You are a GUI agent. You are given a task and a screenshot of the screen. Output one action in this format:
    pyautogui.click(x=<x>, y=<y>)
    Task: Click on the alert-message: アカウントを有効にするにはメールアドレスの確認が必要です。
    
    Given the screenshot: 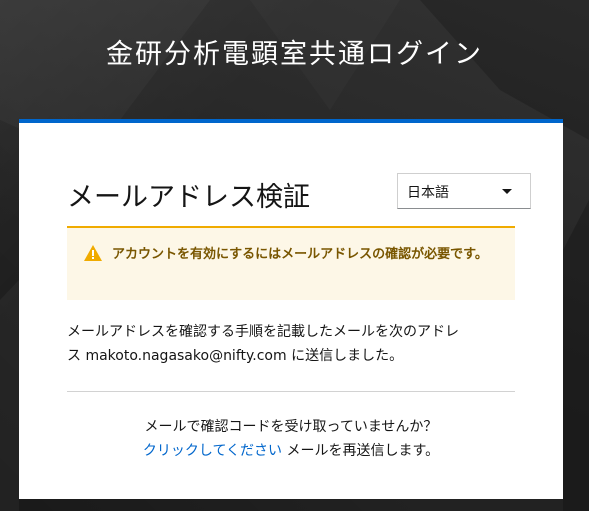 What is the action you would take?
    pyautogui.click(x=300, y=254)
    